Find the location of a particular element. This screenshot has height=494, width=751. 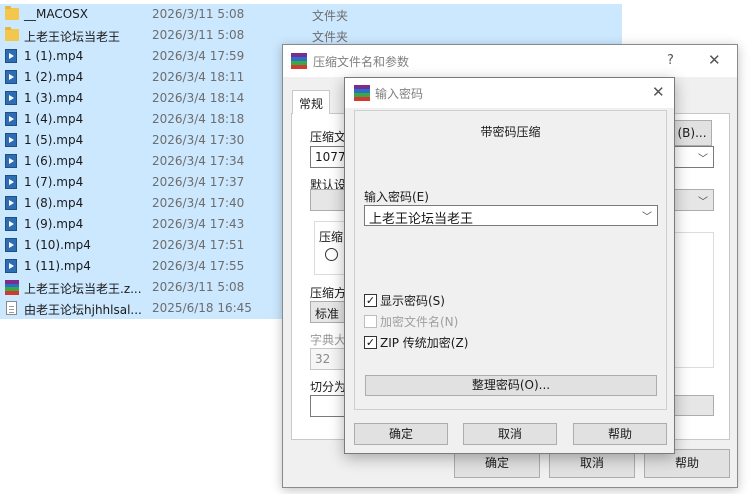

file-date: 2026/3/4 18:11 is located at coordinates (198, 77).